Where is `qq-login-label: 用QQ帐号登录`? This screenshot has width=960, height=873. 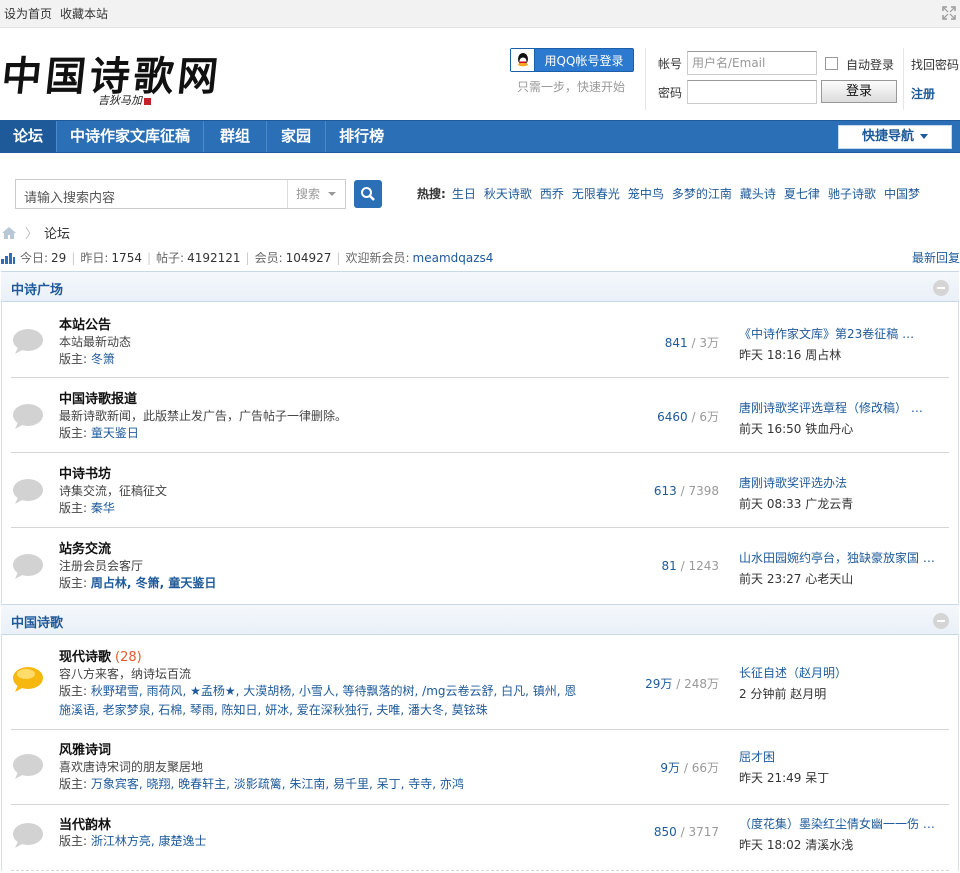
qq-login-label: 用QQ帐号登录 is located at coordinates (584, 60).